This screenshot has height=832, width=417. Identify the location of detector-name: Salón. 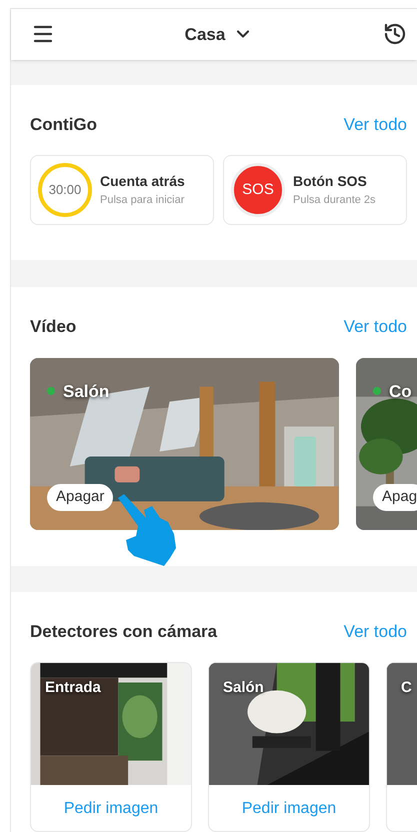
(243, 688).